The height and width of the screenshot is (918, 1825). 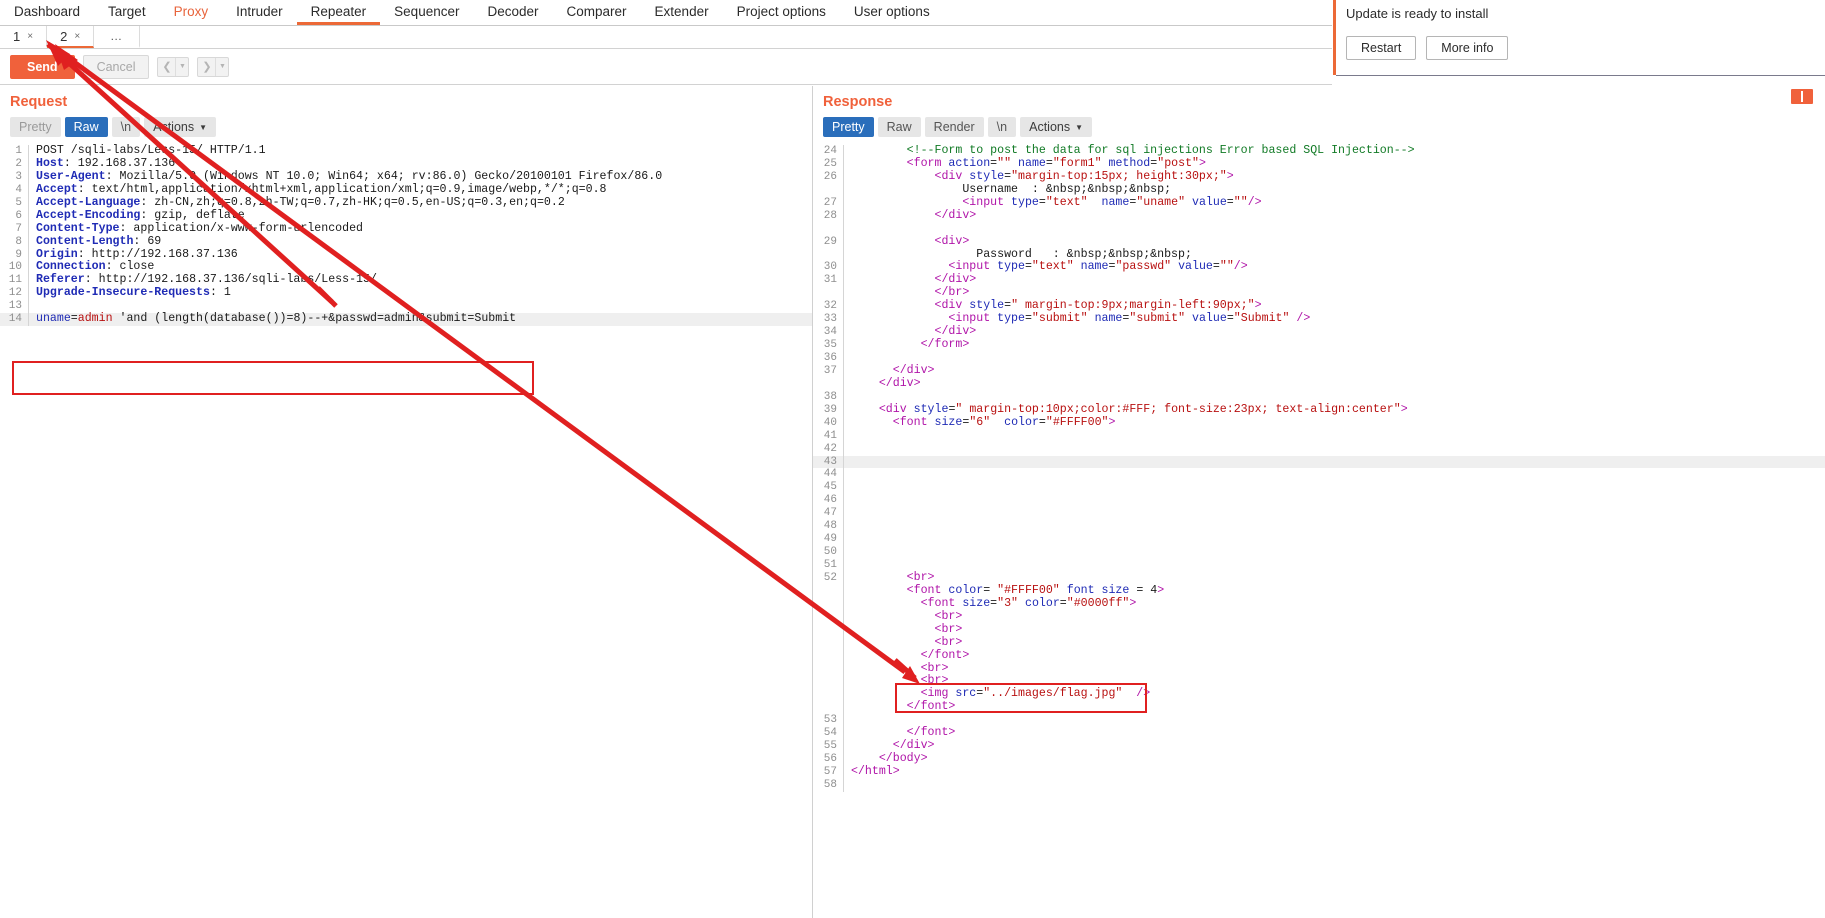 What do you see at coordinates (512, 12) in the screenshot?
I see `main-tab-decoder: Decoder` at bounding box center [512, 12].